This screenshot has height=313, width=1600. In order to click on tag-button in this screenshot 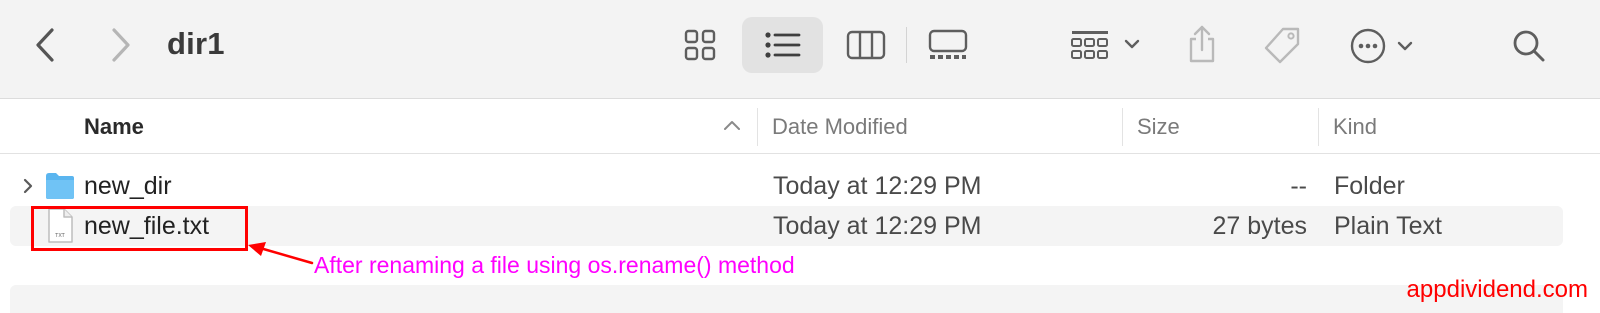, I will do `click(1282, 46)`.